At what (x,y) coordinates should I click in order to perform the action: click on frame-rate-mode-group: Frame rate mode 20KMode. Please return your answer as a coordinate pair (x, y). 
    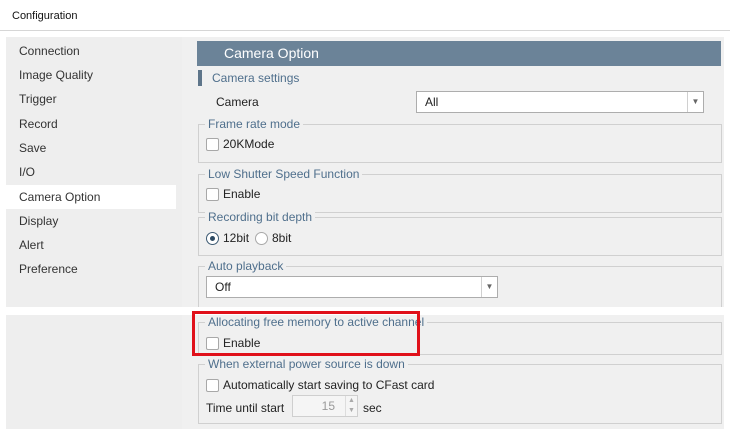
    Looking at the image, I should click on (460, 140).